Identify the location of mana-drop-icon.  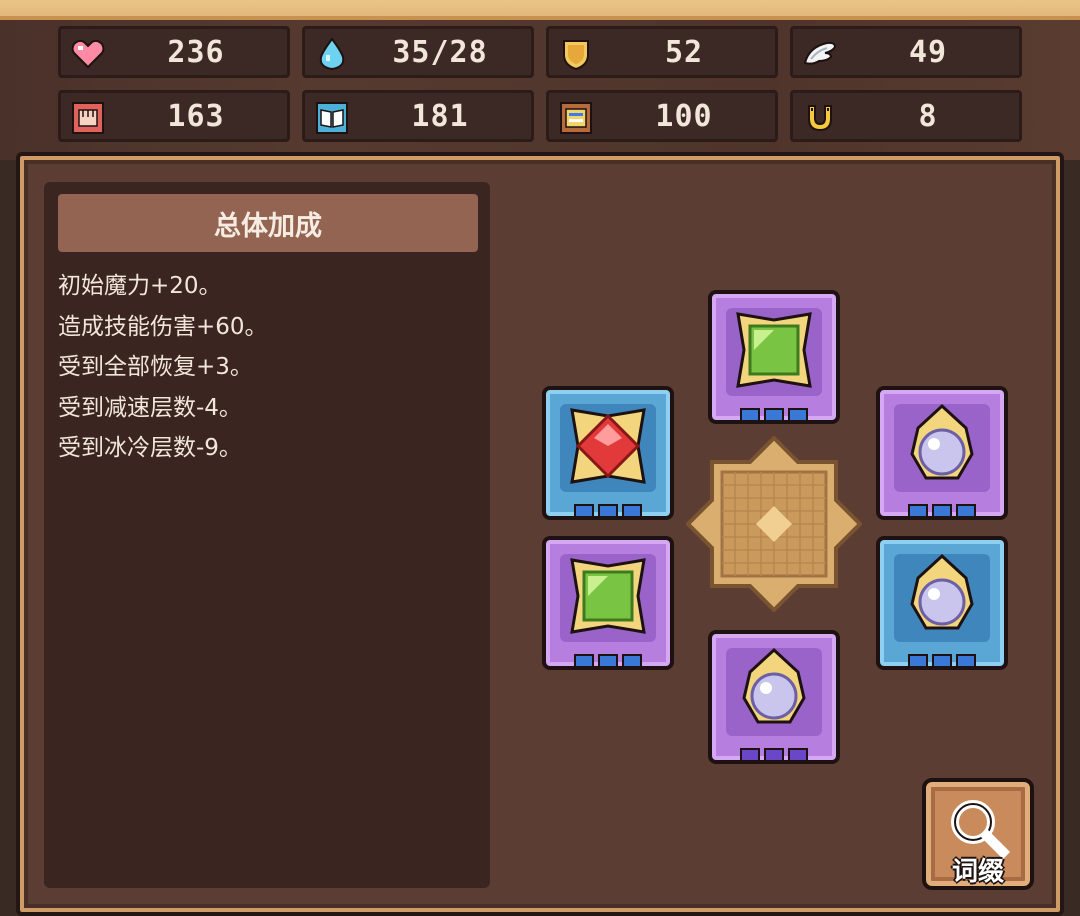
(332, 54).